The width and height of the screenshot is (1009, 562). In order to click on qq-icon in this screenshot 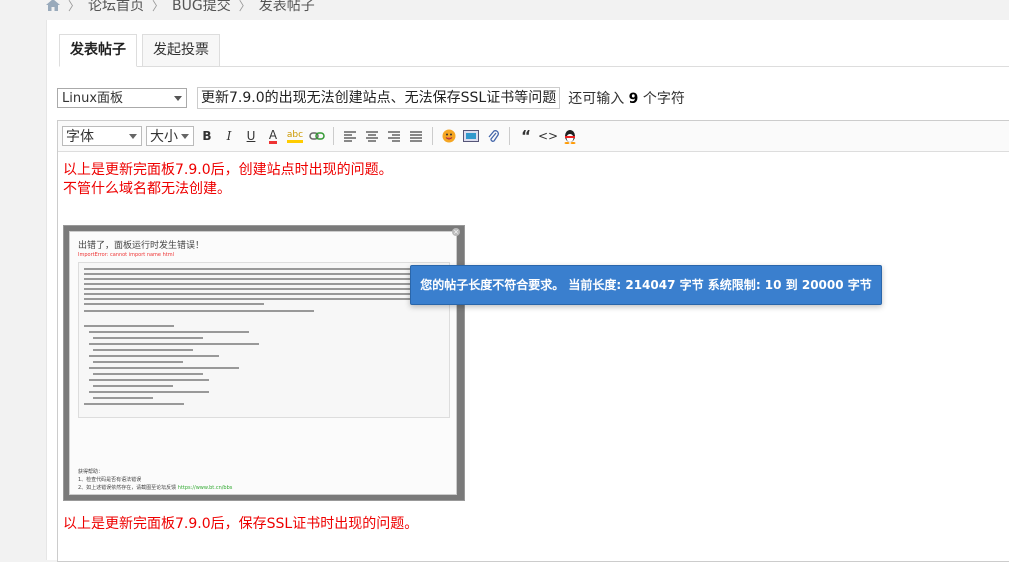, I will do `click(570, 136)`.